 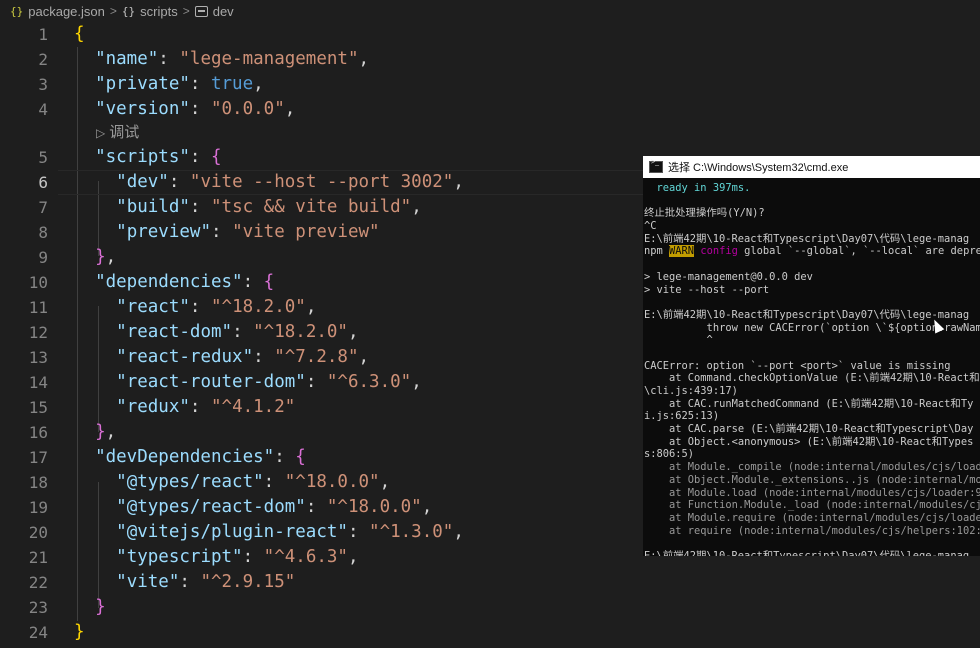 I want to click on code-token: "^2.9.15", so click(x=248, y=582).